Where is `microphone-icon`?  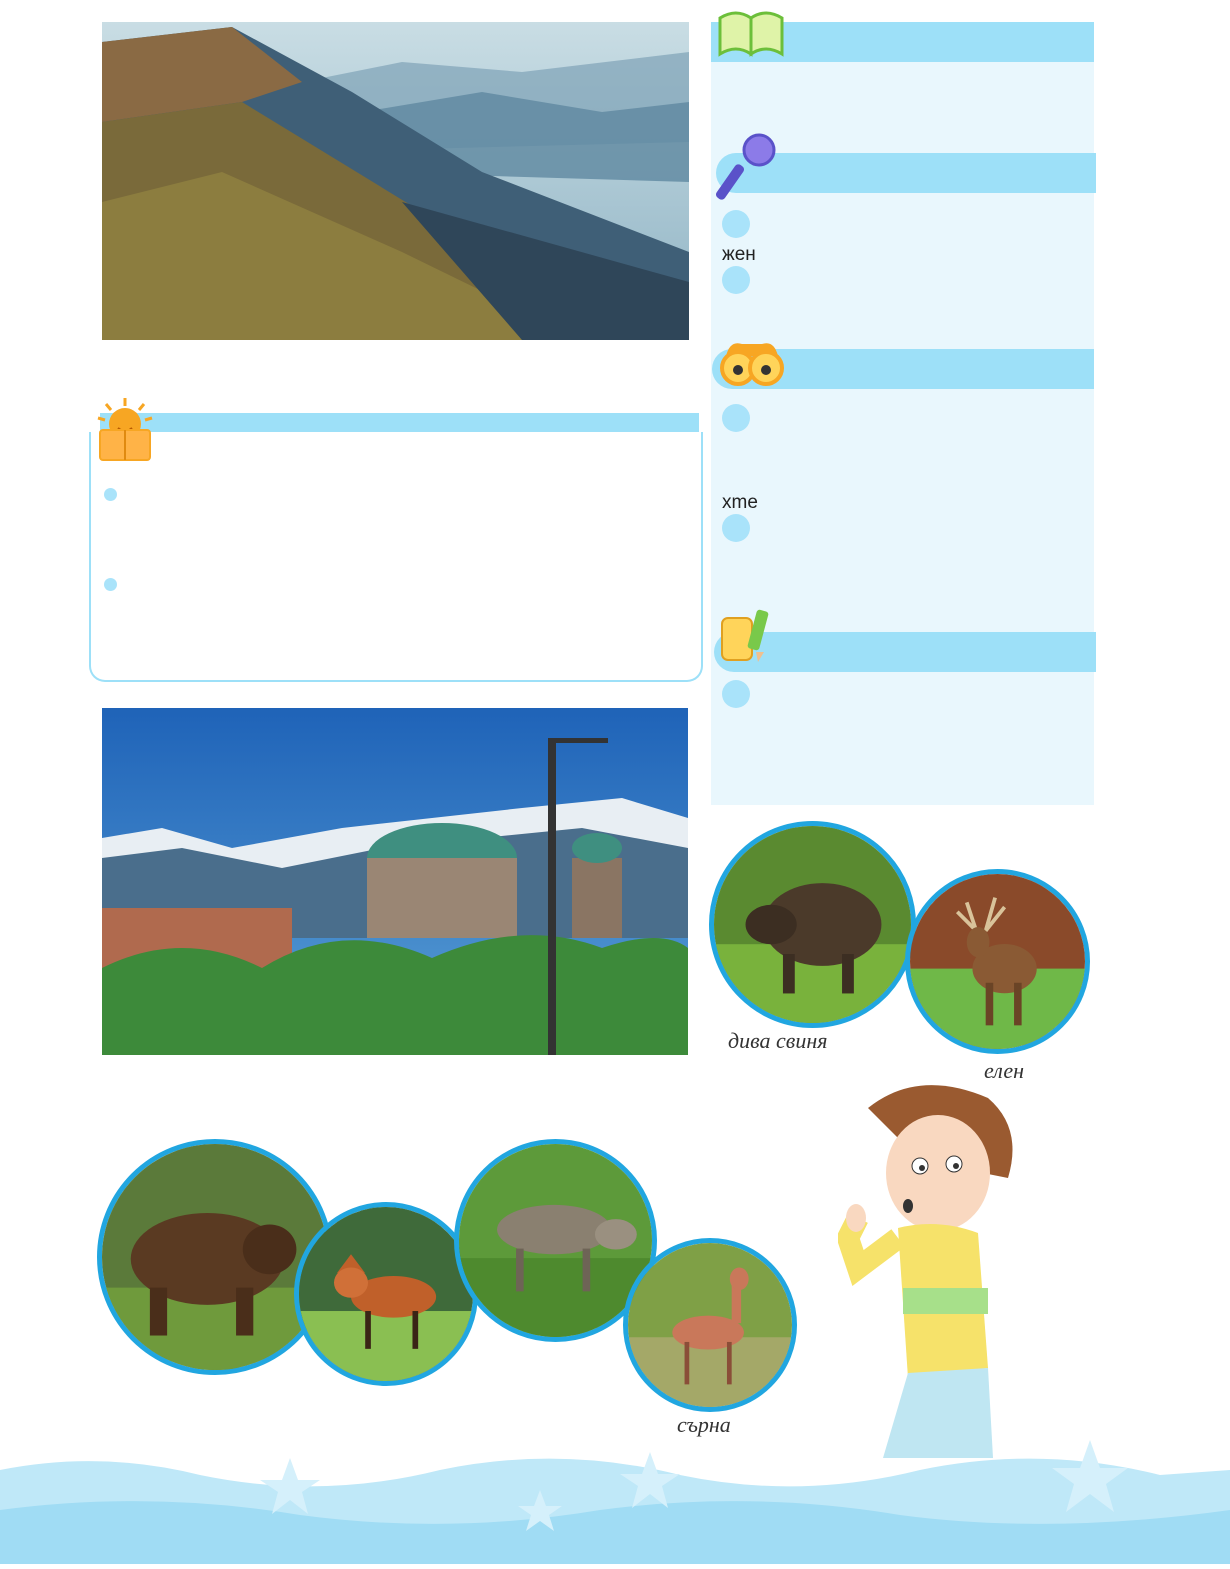 microphone-icon is located at coordinates (746, 168).